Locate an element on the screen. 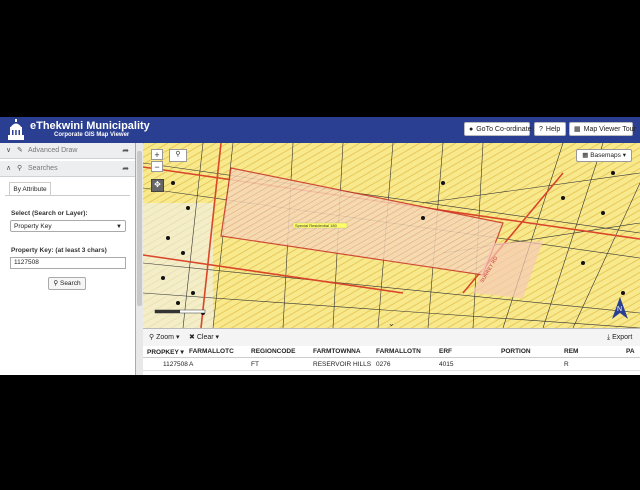 The height and width of the screenshot is (490, 640). column-header-portion: PORTION is located at coordinates (516, 351).